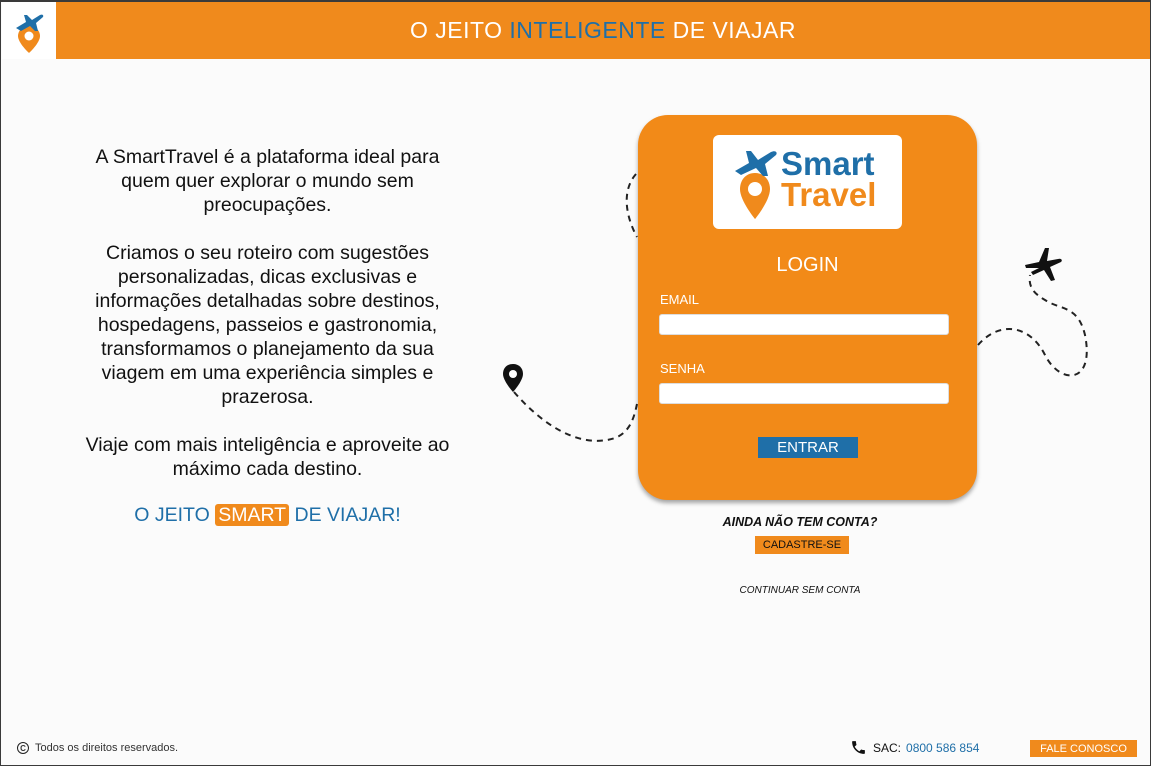 This screenshot has width=1151, height=766. I want to click on slogan-highlight: SMART, so click(252, 515).